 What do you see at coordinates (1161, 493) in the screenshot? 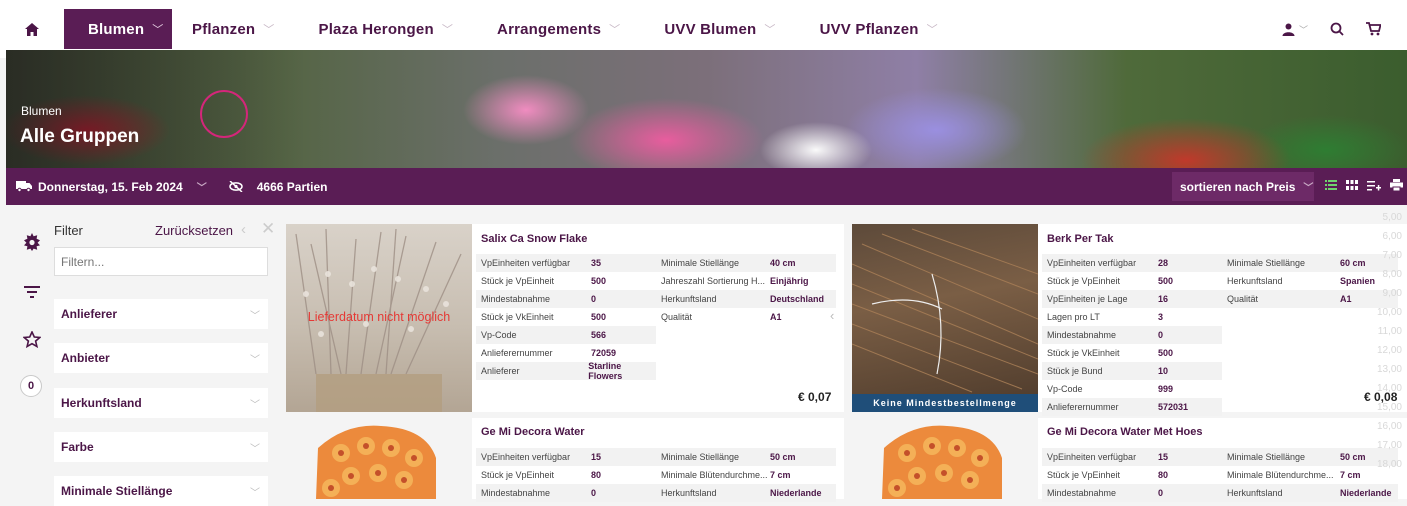
I see `spec-value: 0` at bounding box center [1161, 493].